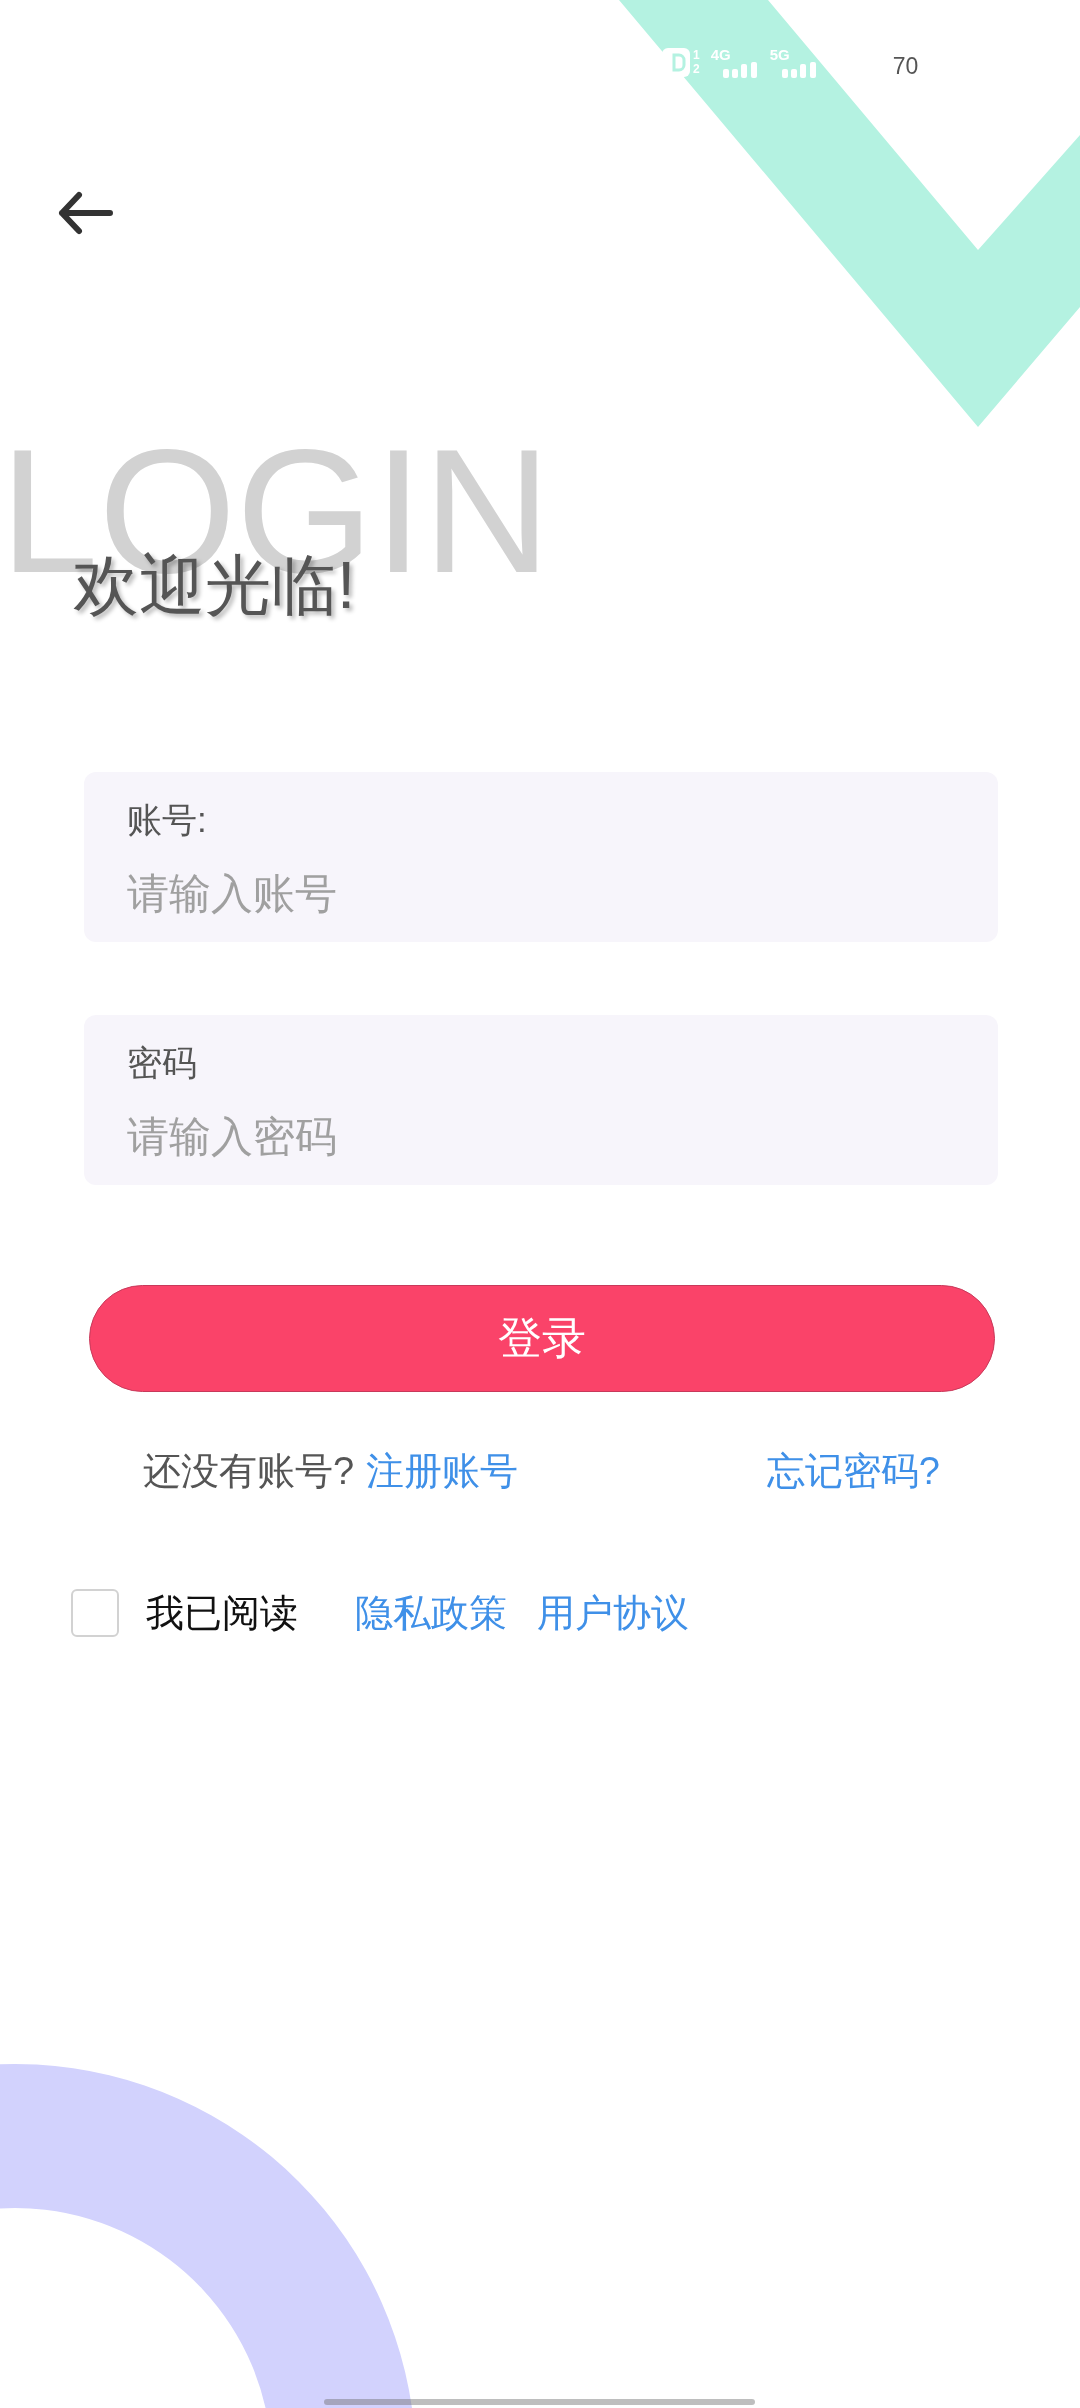 The image size is (1080, 2408). I want to click on field-label: 密码, so click(162, 1063).